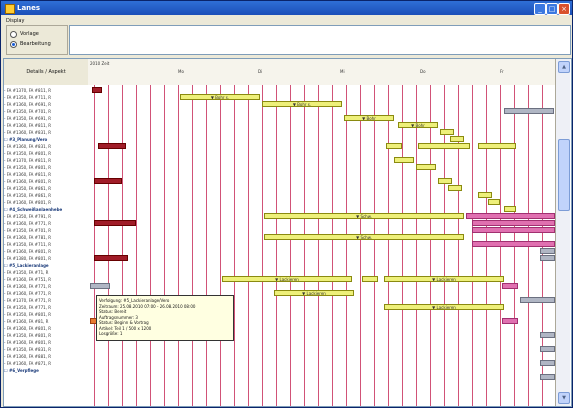 The image size is (573, 408). What do you see at coordinates (46, 279) in the screenshot?
I see `row-label: - FA #1360, FA #751, R` at bounding box center [46, 279].